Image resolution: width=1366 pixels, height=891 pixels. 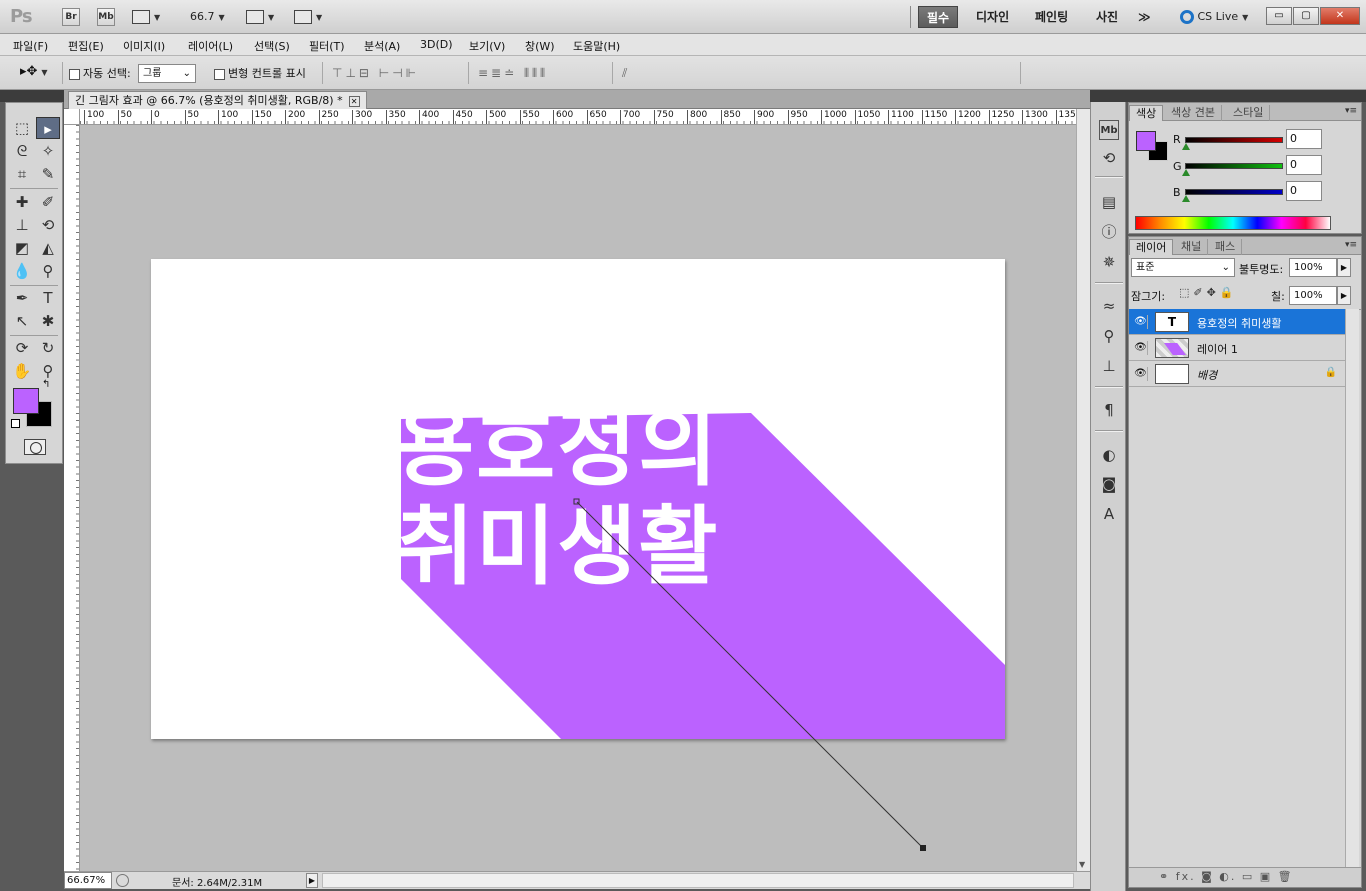 I want to click on default-colors-icon, so click(x=15, y=423).